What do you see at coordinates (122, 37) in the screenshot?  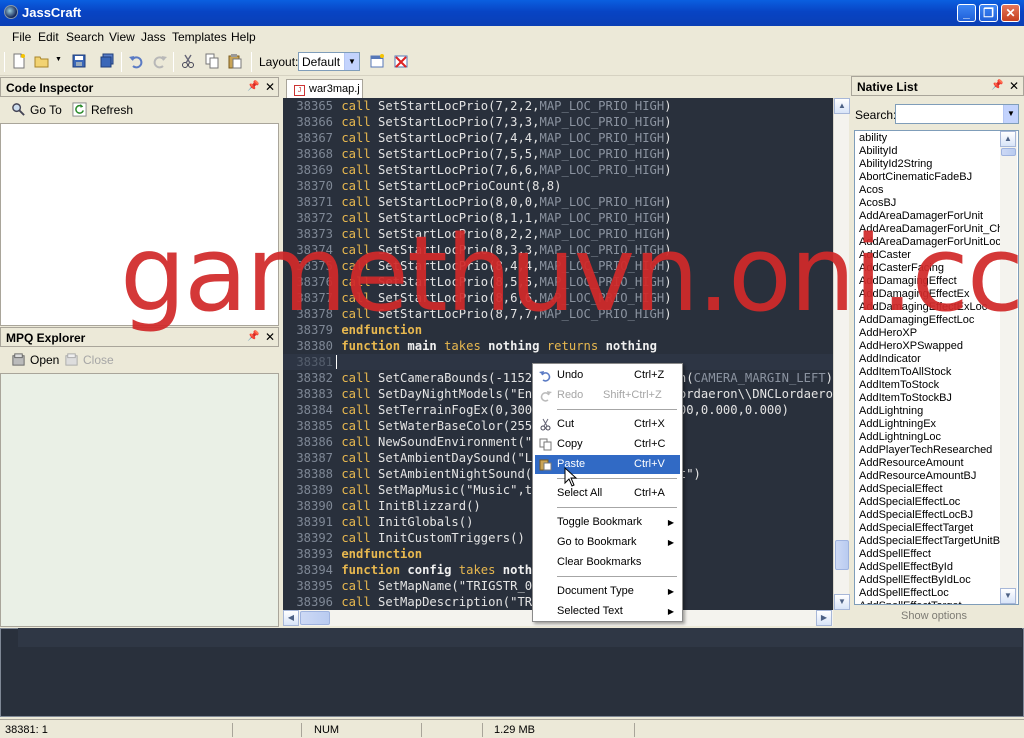 I see `menu-view: View` at bounding box center [122, 37].